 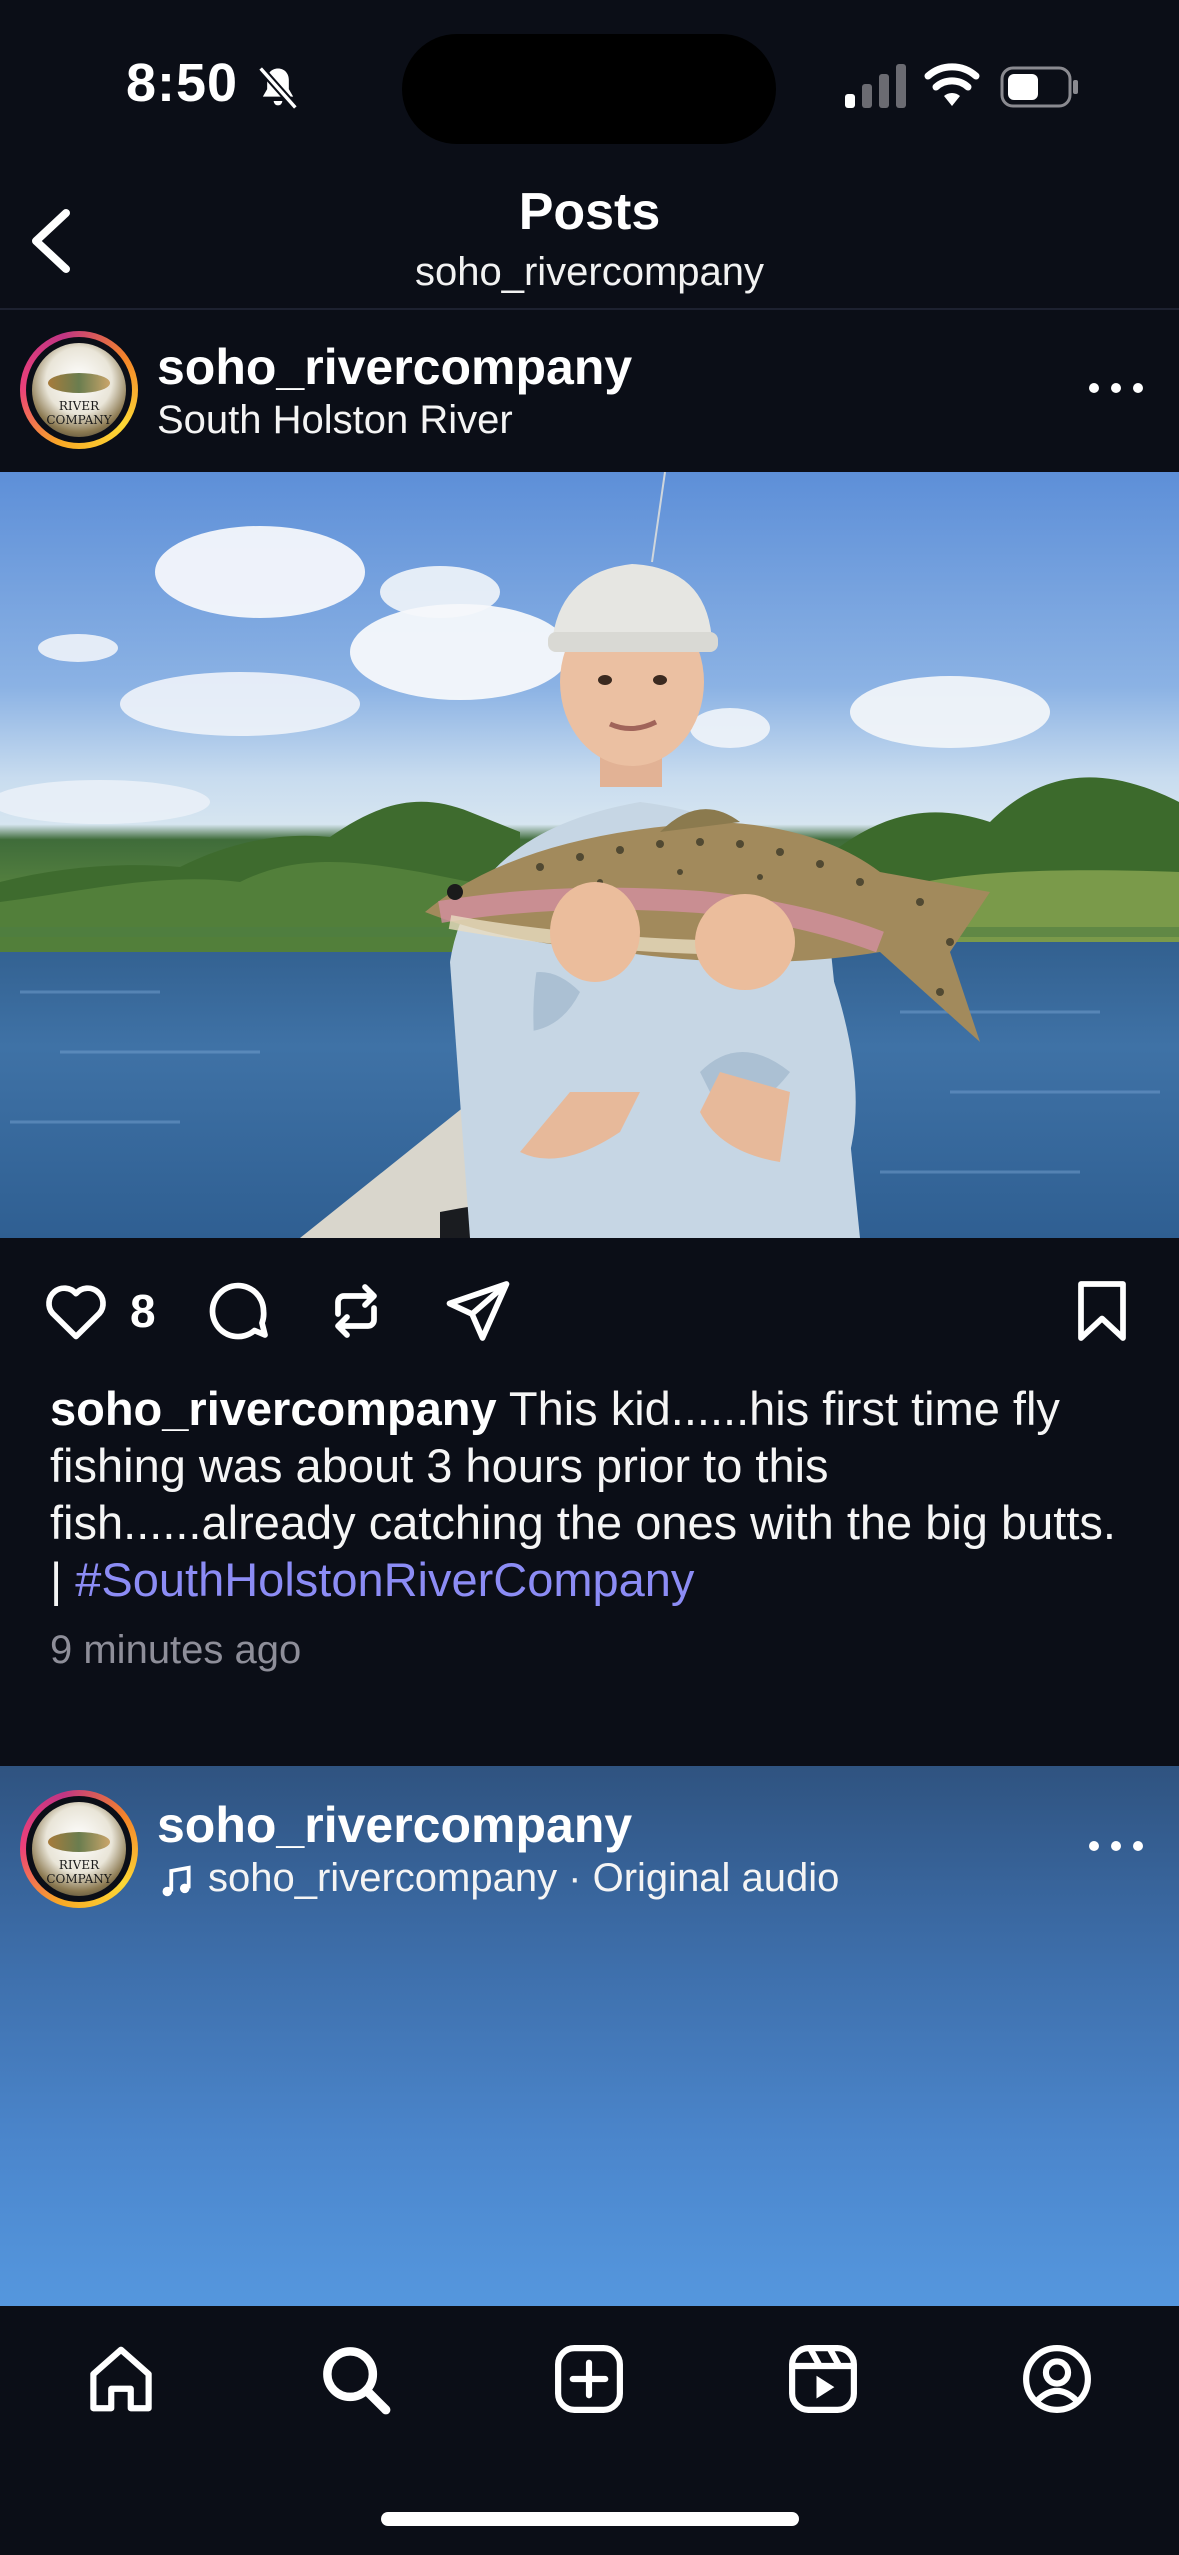 I want to click on post2-more-options-icon, so click(x=1116, y=1846).